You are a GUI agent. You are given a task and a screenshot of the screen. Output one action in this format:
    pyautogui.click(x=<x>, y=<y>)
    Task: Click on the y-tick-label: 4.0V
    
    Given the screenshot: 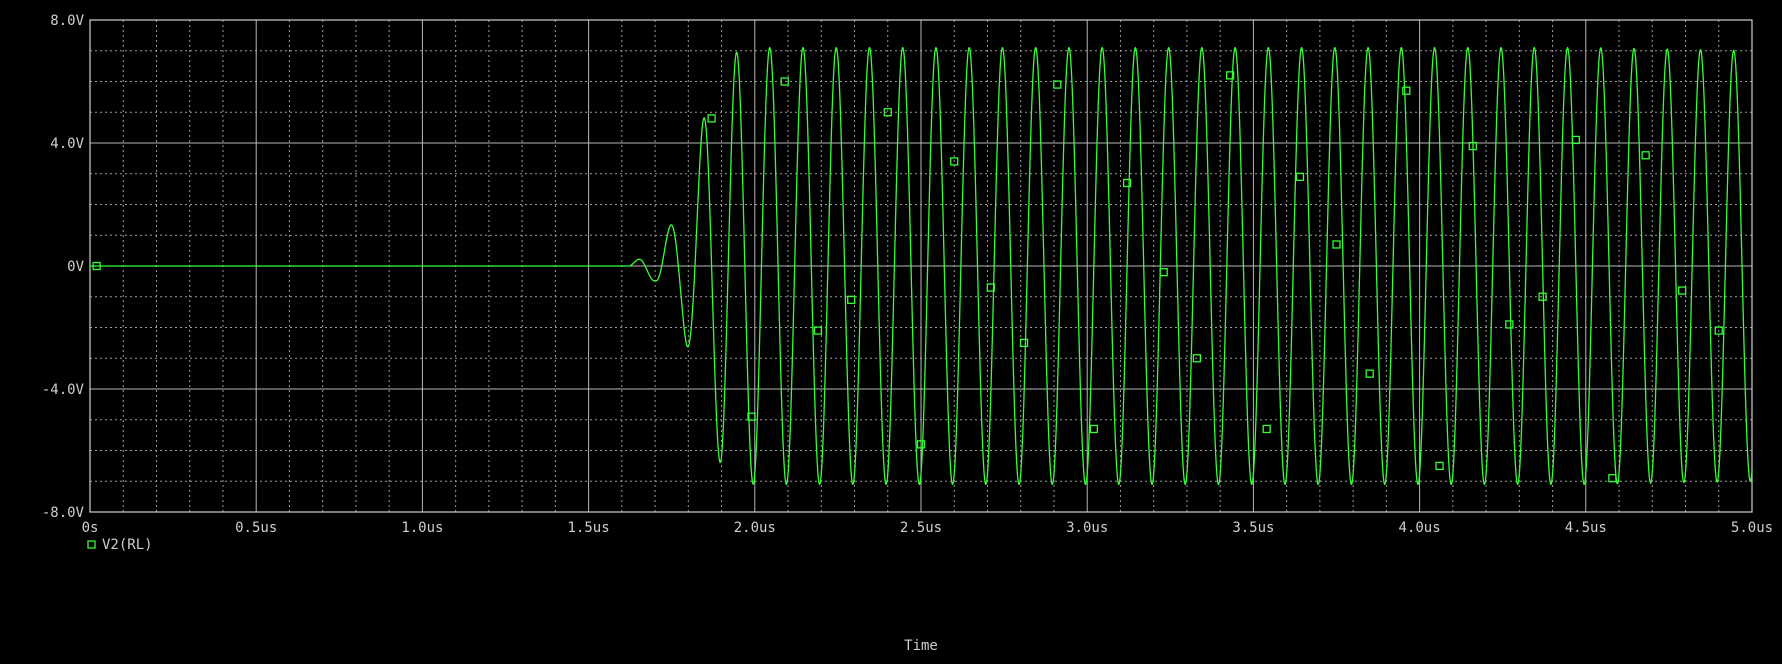 What is the action you would take?
    pyautogui.click(x=67, y=144)
    